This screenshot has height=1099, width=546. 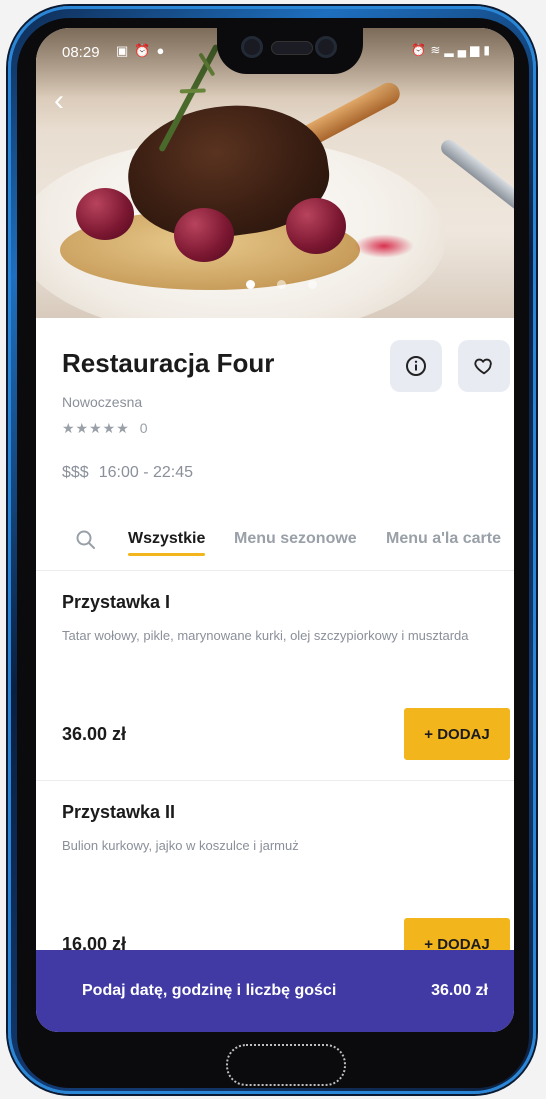 I want to click on search-icon, so click(x=85, y=539).